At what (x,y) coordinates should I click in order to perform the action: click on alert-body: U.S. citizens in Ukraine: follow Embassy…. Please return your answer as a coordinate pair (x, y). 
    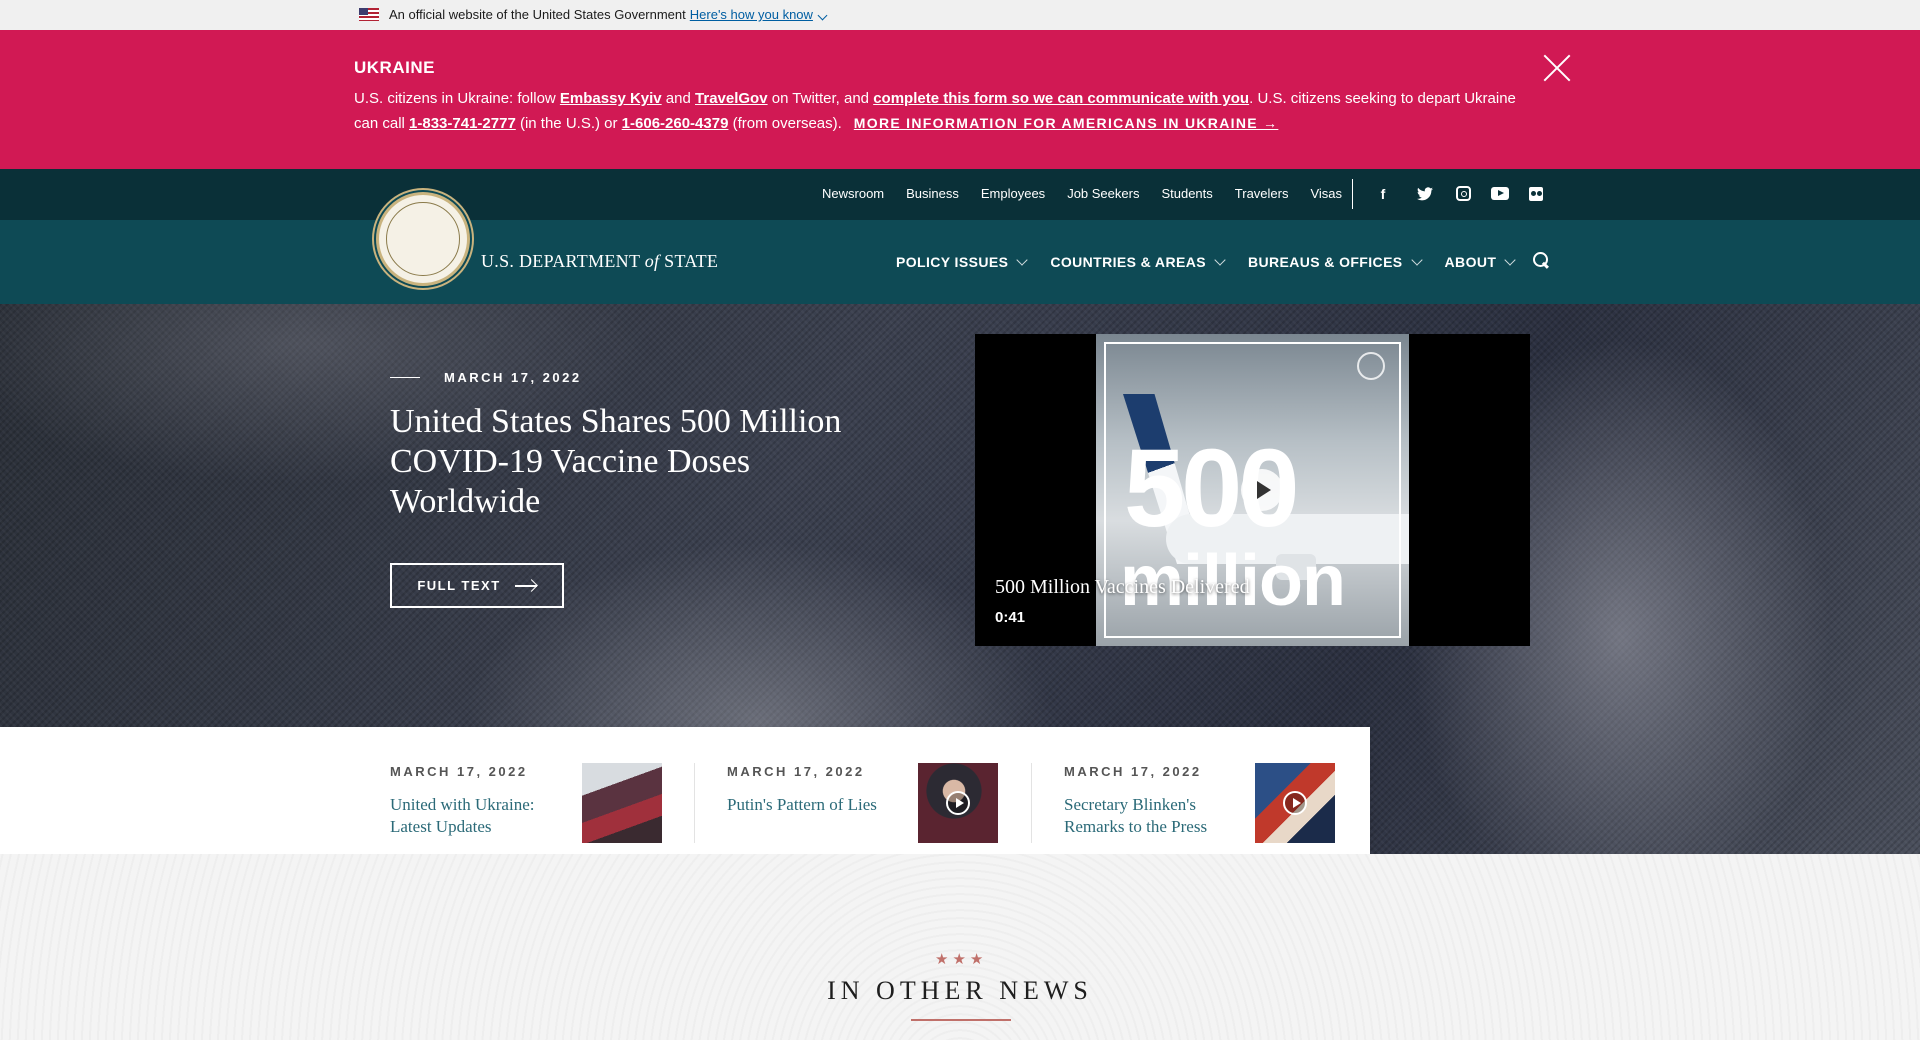
    Looking at the image, I should click on (935, 111).